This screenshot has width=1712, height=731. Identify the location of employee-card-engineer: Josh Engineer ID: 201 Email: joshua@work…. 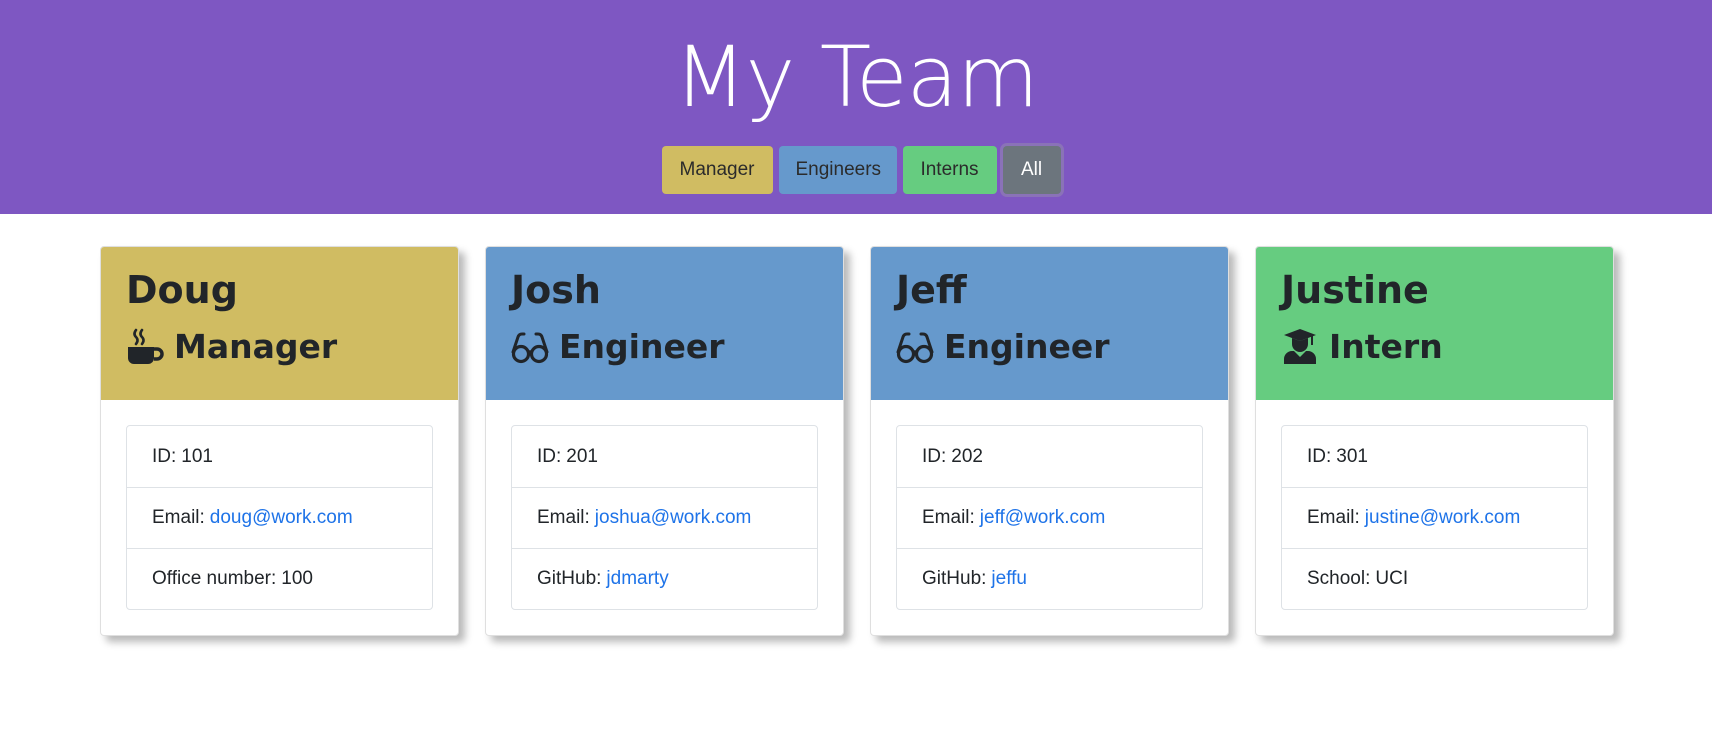
(664, 441).